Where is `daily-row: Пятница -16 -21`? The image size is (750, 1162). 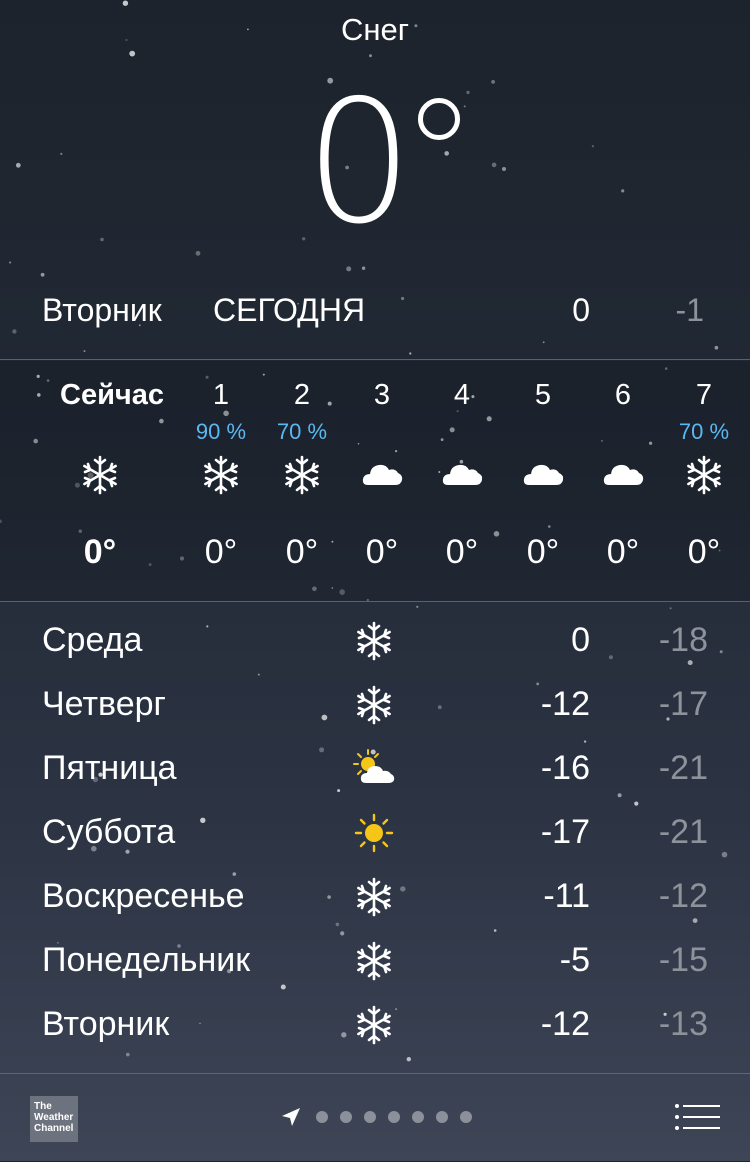
daily-row: Пятница -16 -21 is located at coordinates (375, 771).